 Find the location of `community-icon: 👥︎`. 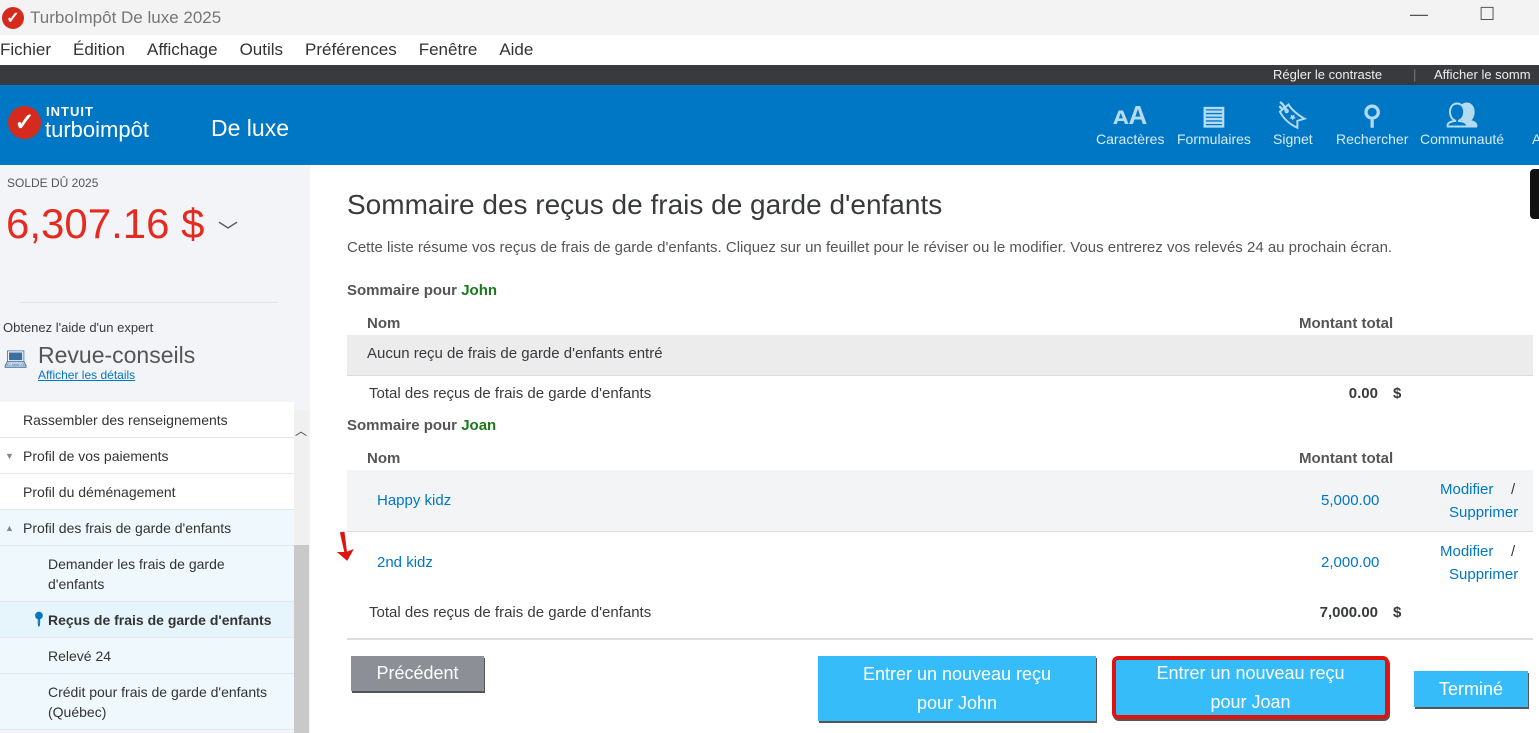

community-icon: 👥︎ is located at coordinates (1462, 115).